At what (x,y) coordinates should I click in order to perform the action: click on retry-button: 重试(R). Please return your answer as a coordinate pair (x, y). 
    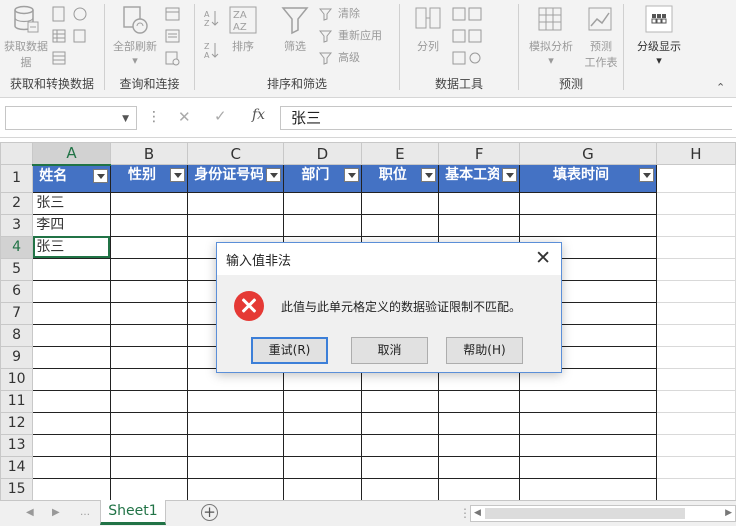
    Looking at the image, I should click on (289, 350).